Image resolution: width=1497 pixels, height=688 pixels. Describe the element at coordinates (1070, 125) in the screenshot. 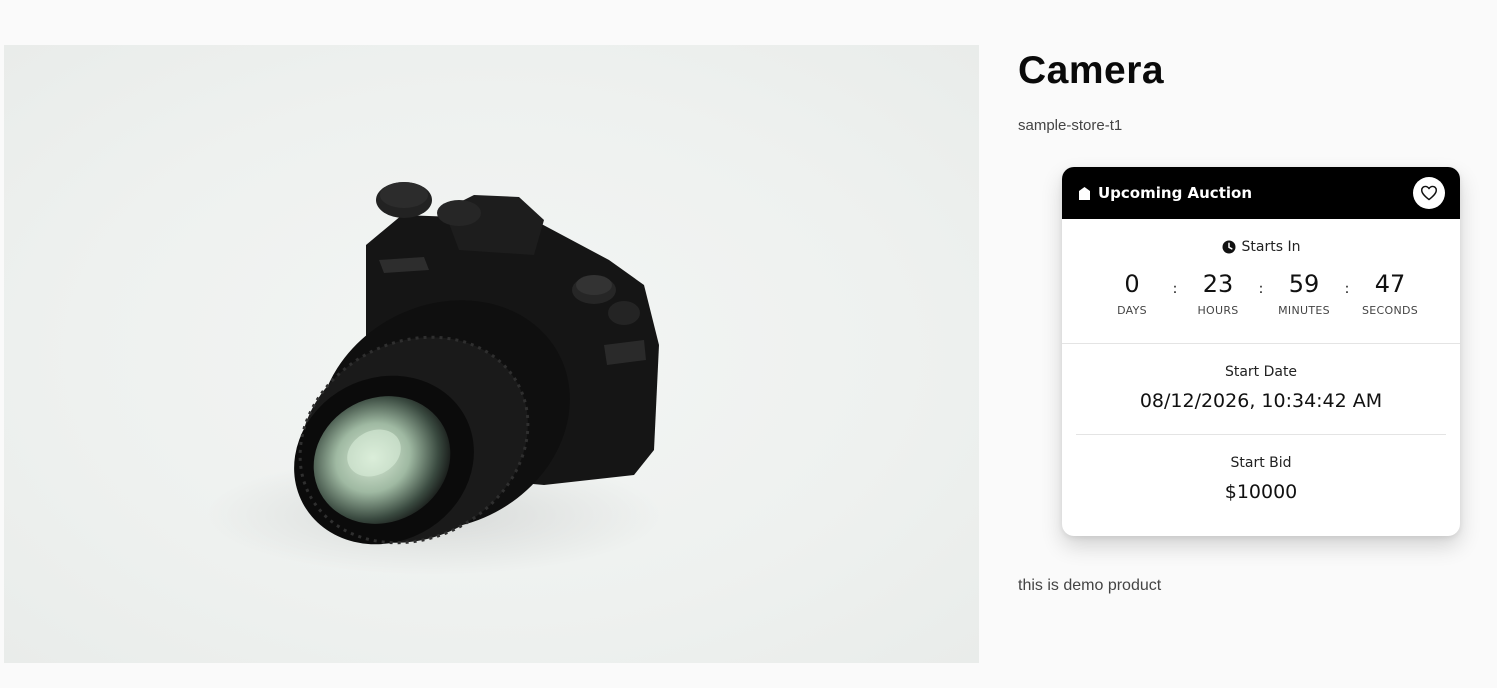

I see `store-name: sample-store-t1` at that location.